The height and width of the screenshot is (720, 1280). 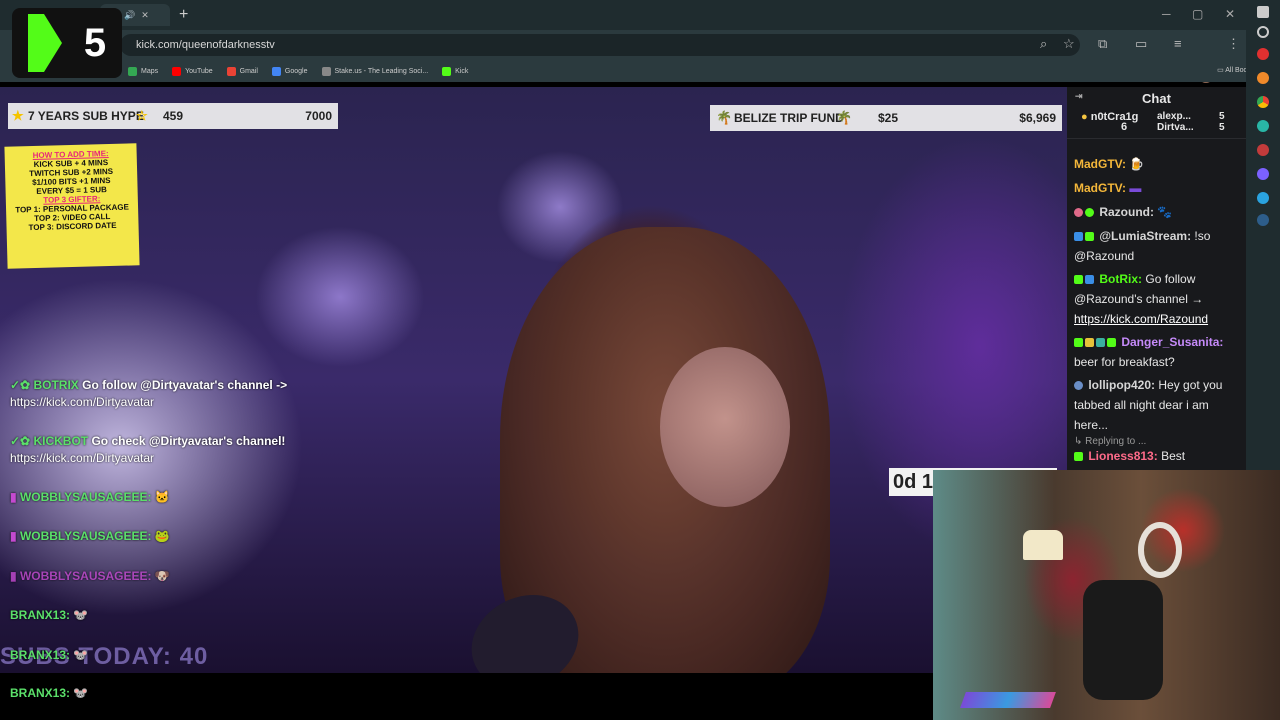 What do you see at coordinates (50, 43) in the screenshot?
I see `kick-k-icon` at bounding box center [50, 43].